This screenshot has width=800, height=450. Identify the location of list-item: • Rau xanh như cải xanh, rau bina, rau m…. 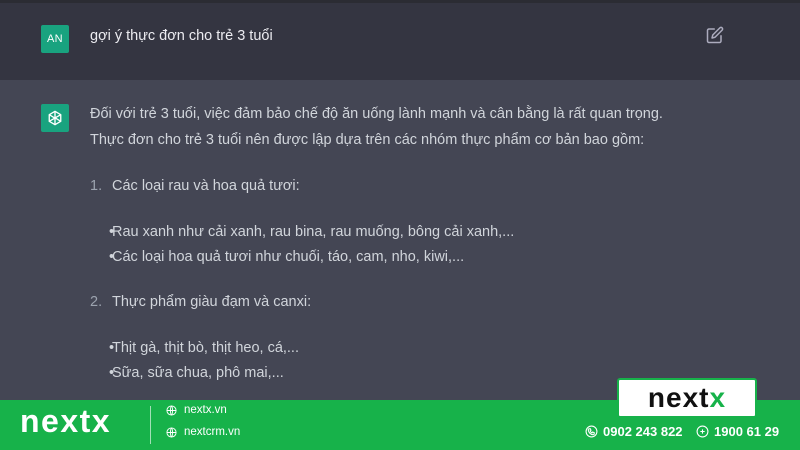
(312, 232).